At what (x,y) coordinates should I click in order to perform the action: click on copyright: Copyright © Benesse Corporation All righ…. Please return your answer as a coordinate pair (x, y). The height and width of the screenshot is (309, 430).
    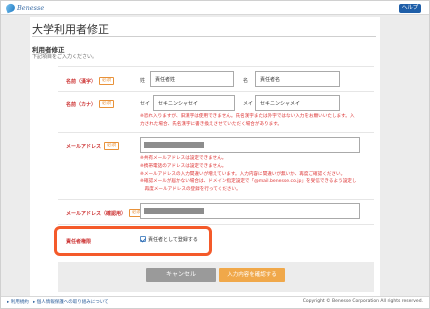
    Looking at the image, I should click on (362, 301).